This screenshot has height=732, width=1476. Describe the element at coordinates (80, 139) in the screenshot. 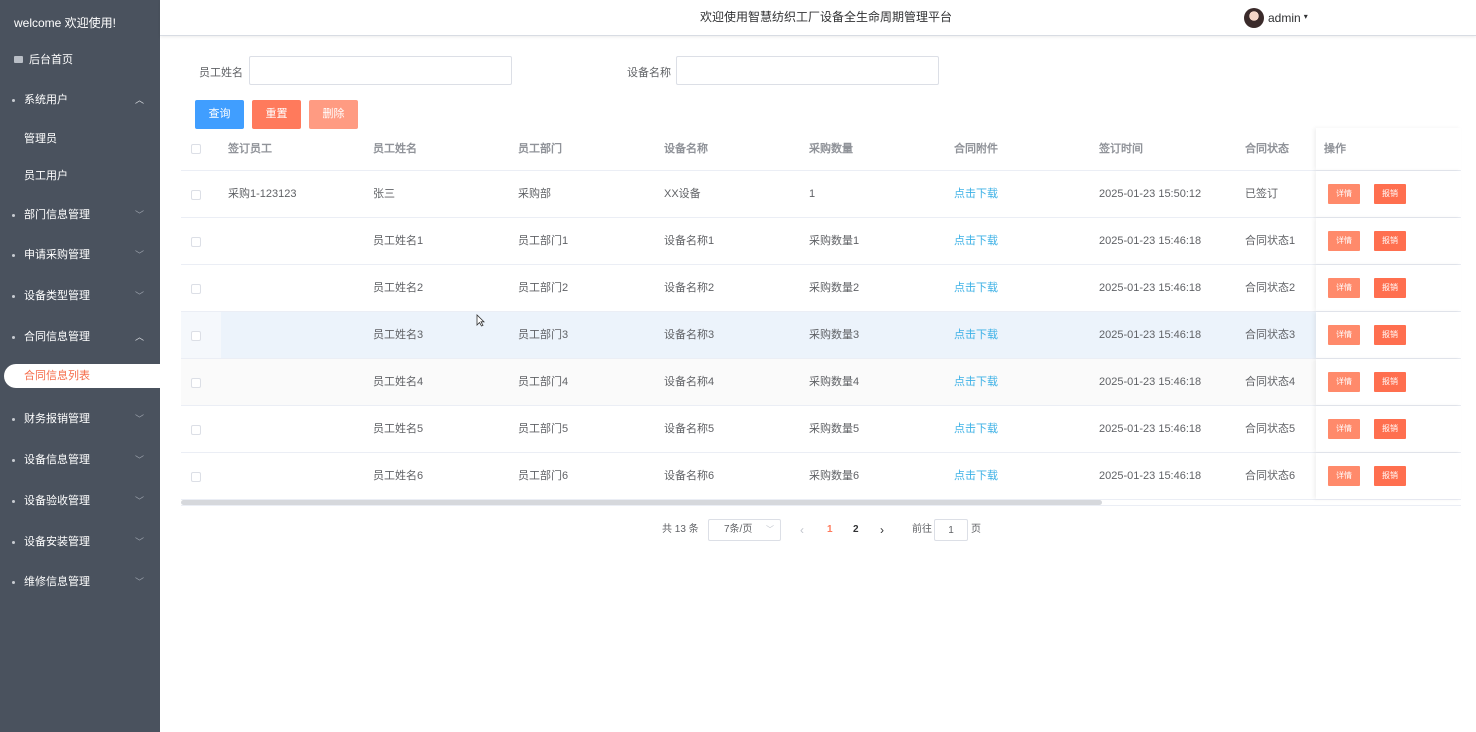

I see `sidebar-subitem-admin: 管理员` at that location.